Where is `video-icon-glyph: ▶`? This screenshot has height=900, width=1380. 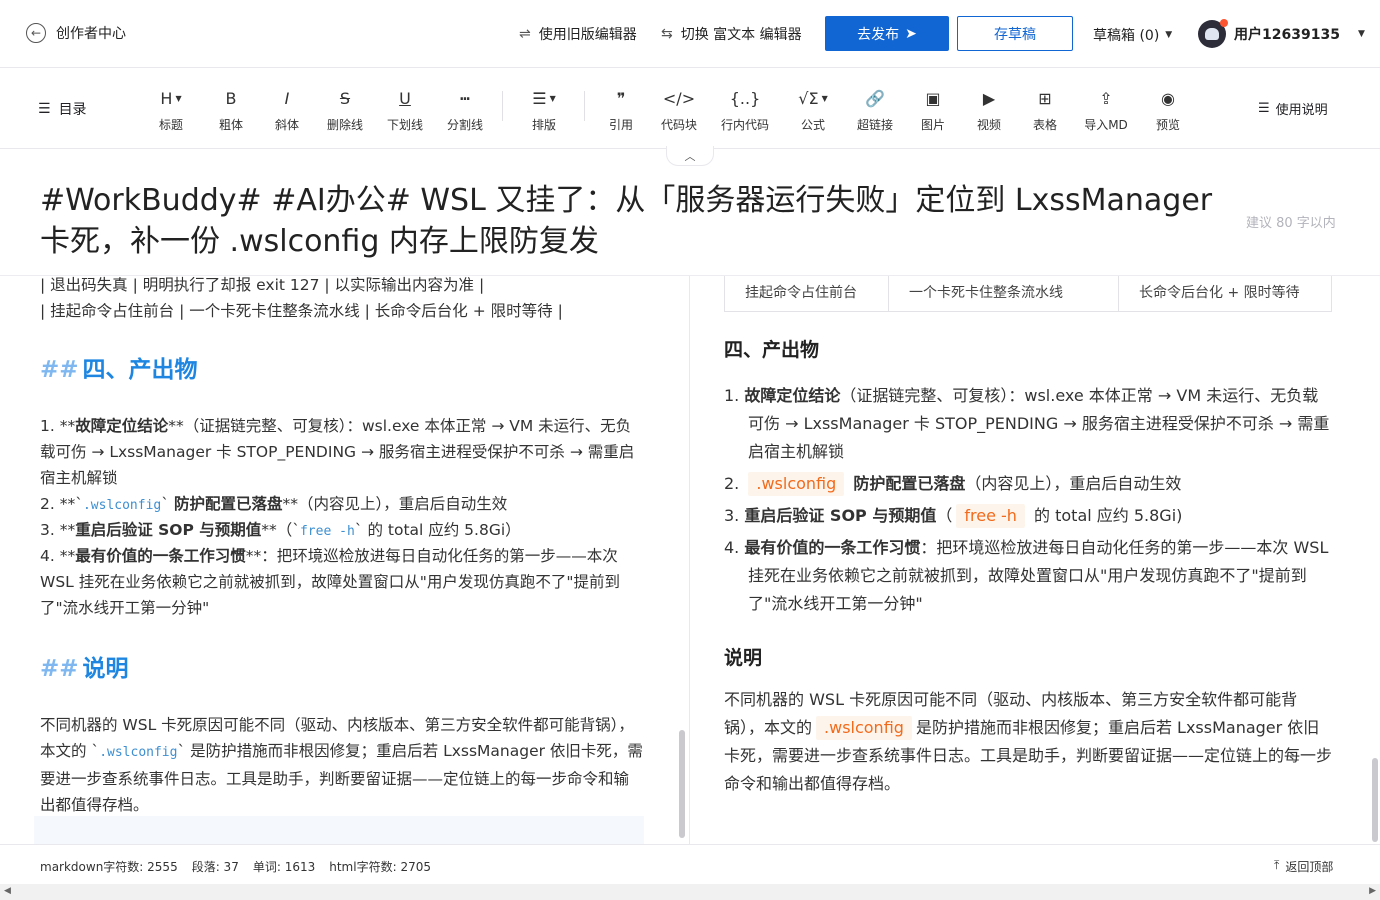
video-icon-glyph: ▶ is located at coordinates (989, 98).